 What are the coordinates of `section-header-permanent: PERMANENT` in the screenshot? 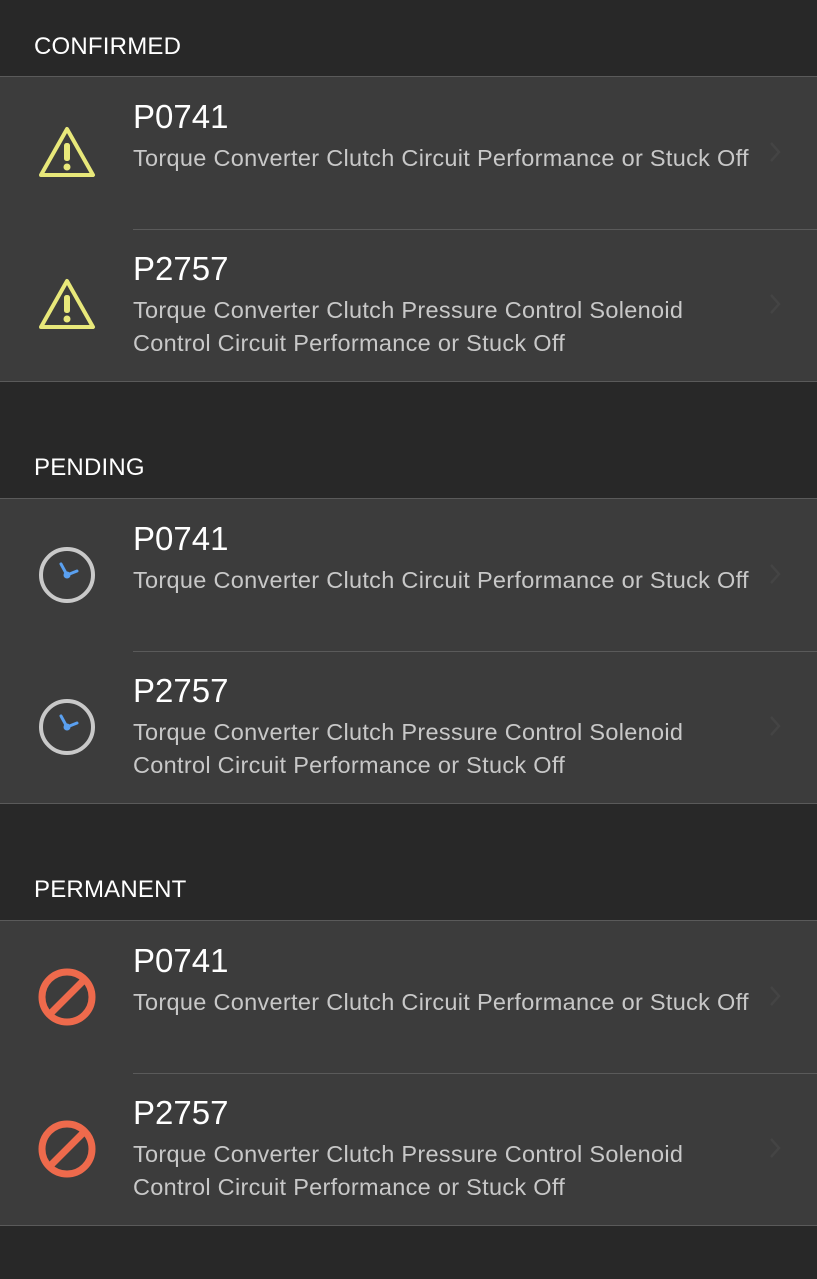 It's located at (110, 889).